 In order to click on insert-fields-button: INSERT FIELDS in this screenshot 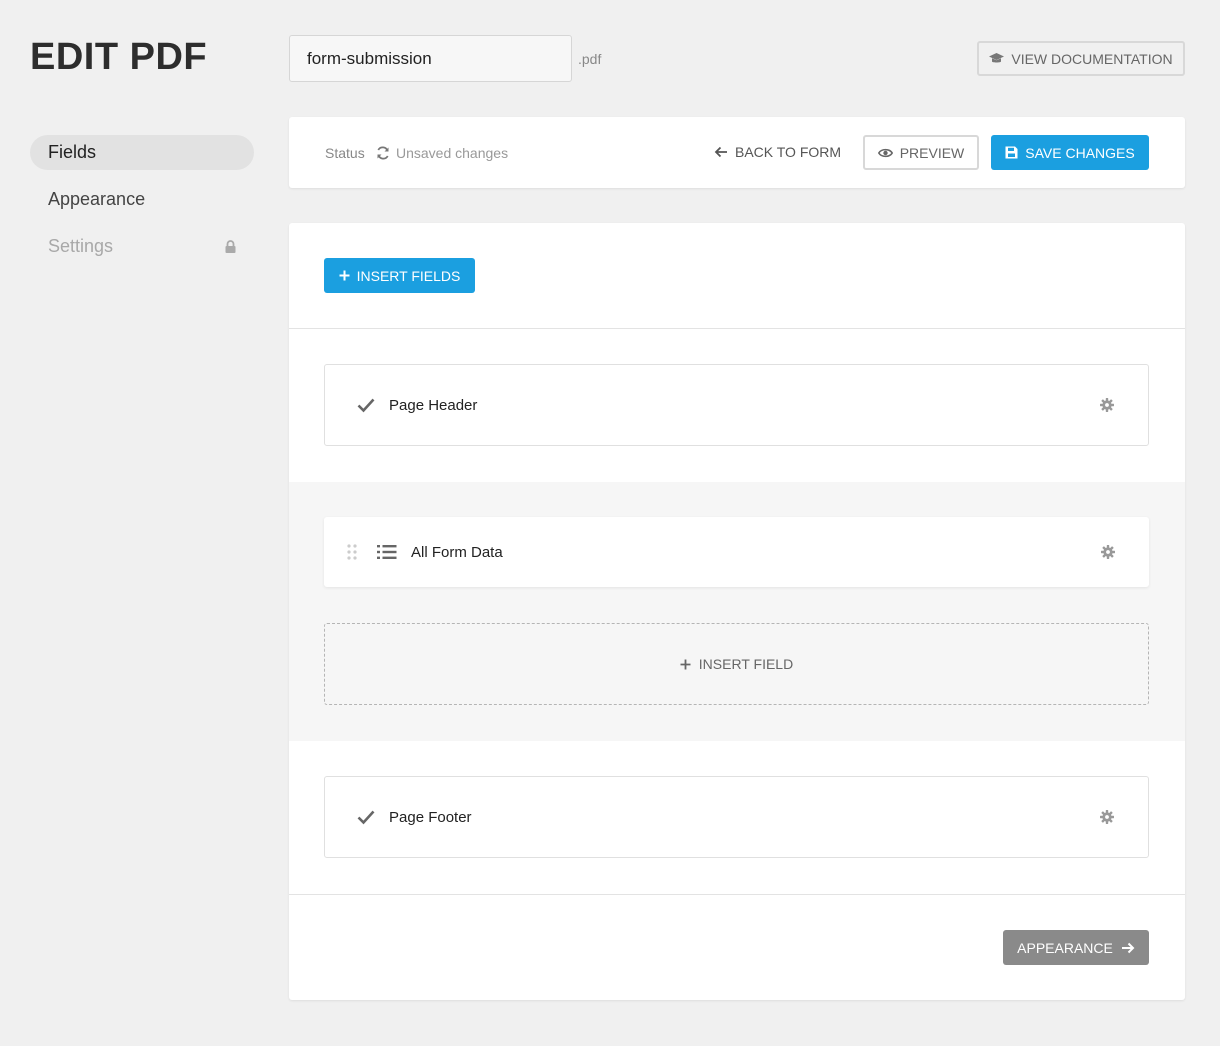, I will do `click(399, 275)`.